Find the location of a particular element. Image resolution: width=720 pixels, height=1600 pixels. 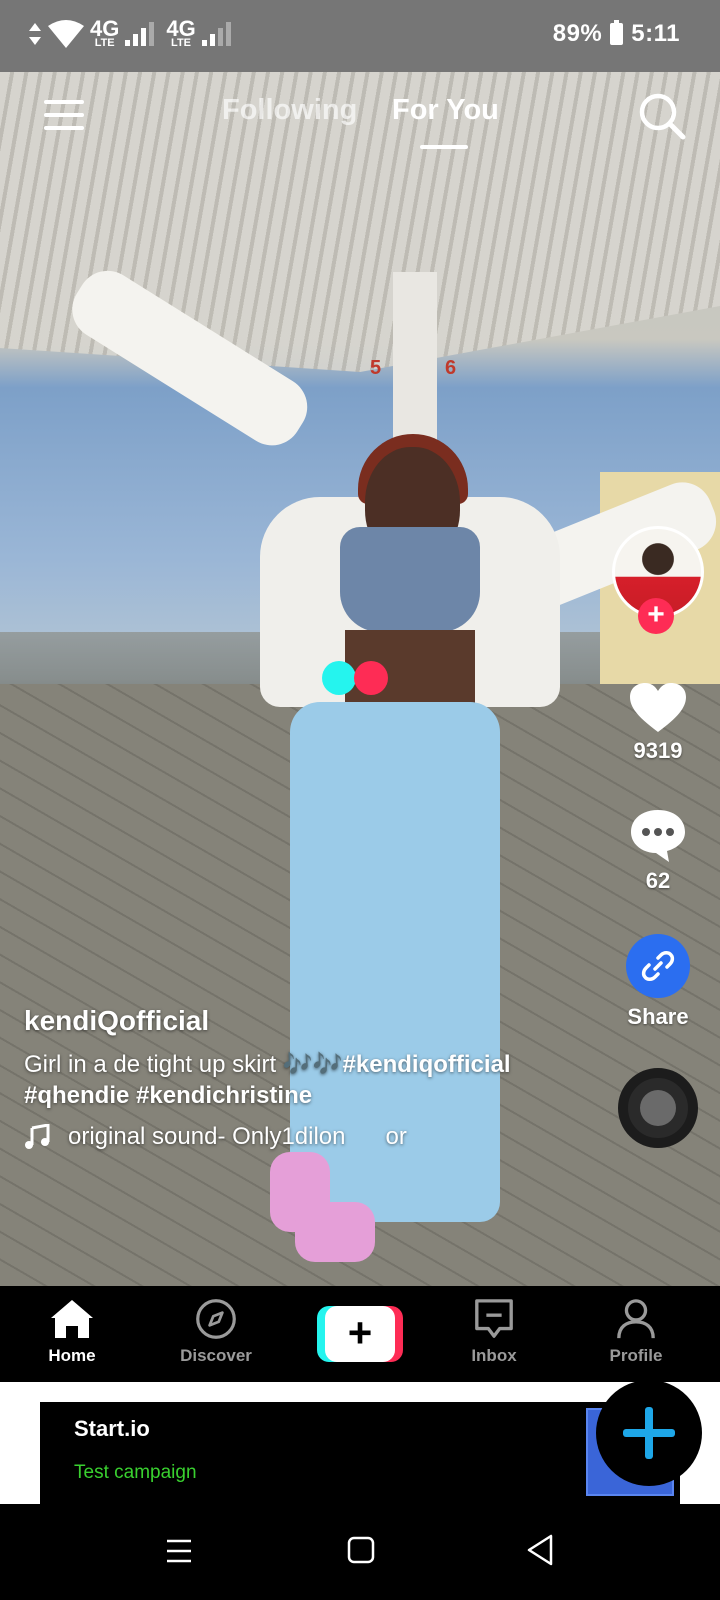

back-triangle-icon is located at coordinates (540, 1550).